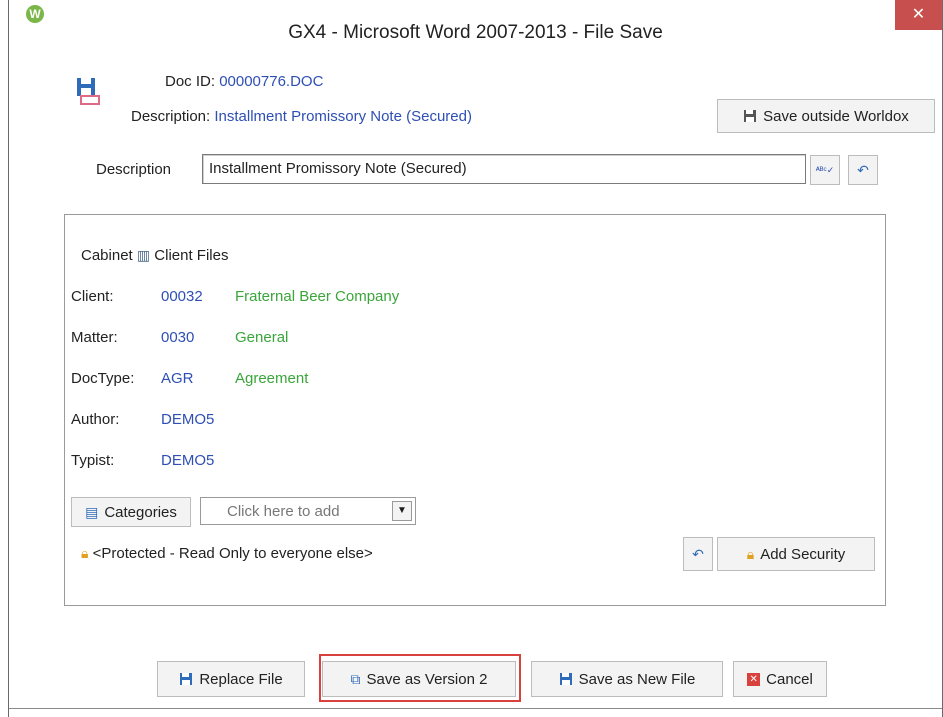  I want to click on cabinet-row: Cabinet ▥ Client Files, so click(154, 255).